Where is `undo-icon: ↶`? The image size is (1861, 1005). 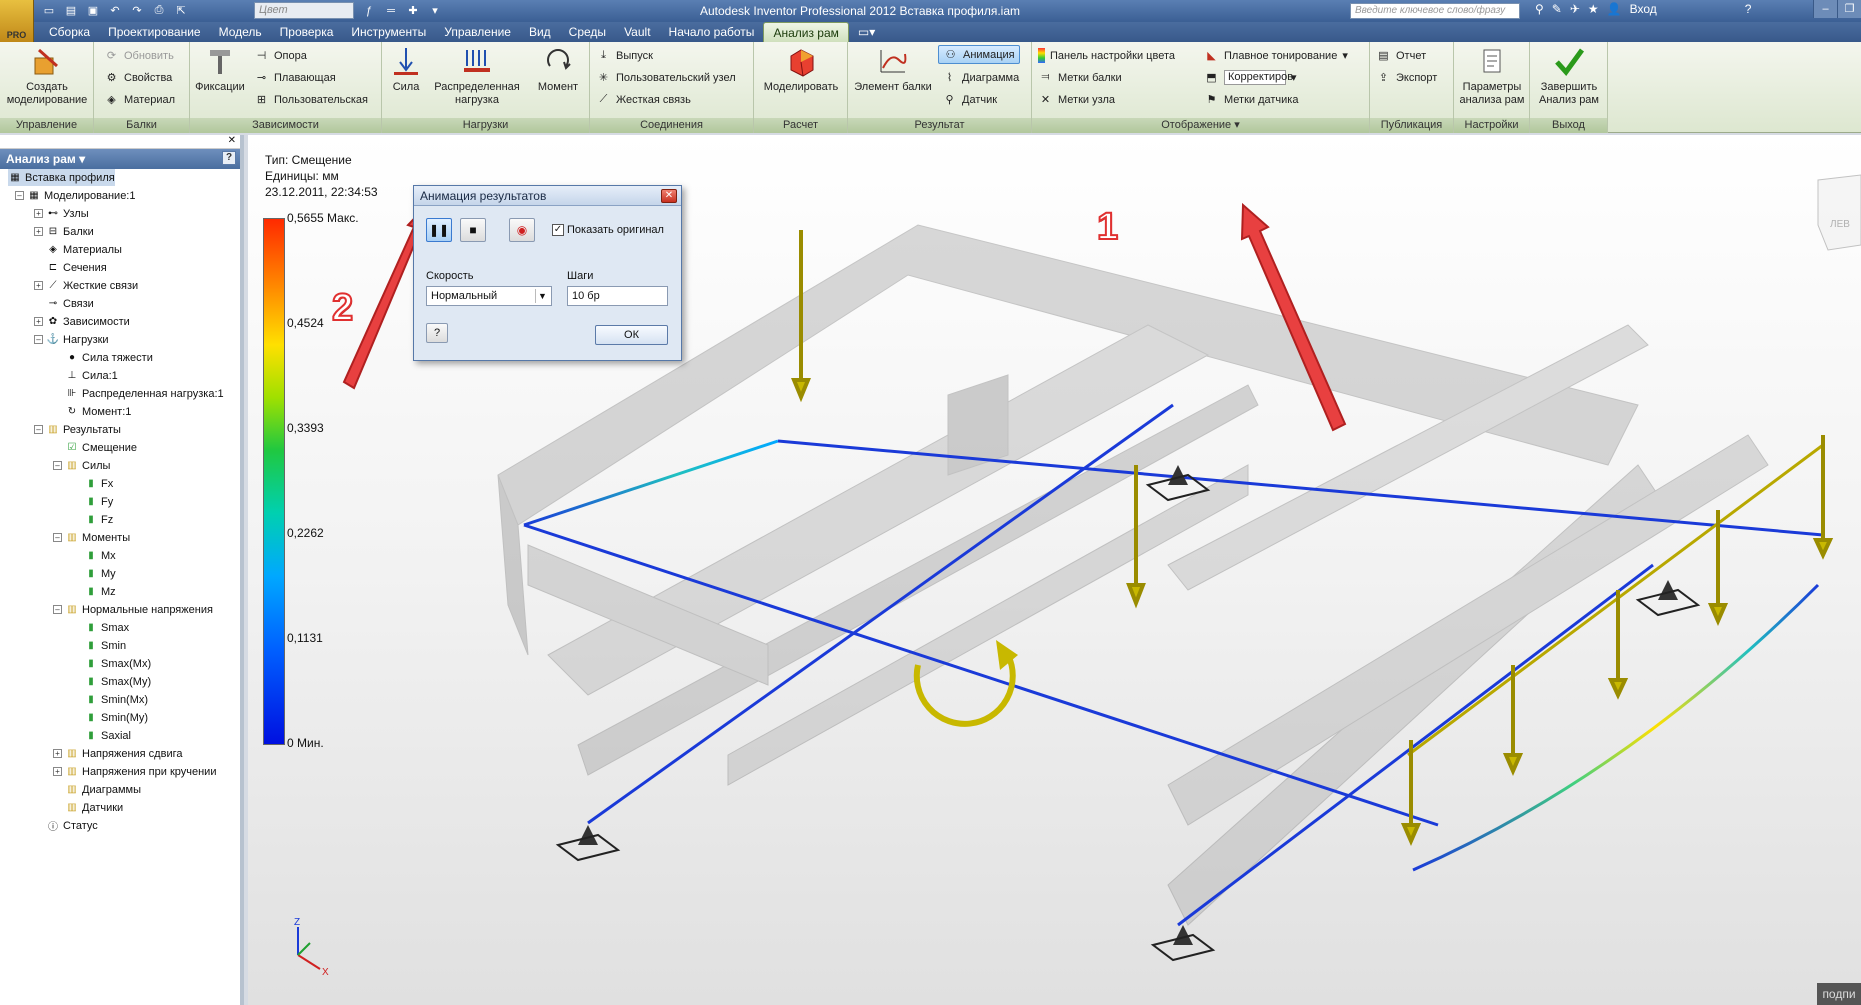 undo-icon: ↶ is located at coordinates (115, 10).